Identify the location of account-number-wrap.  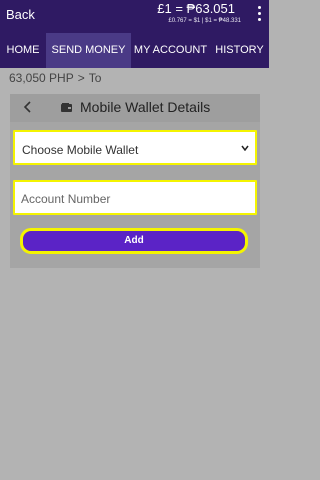
(135, 197).